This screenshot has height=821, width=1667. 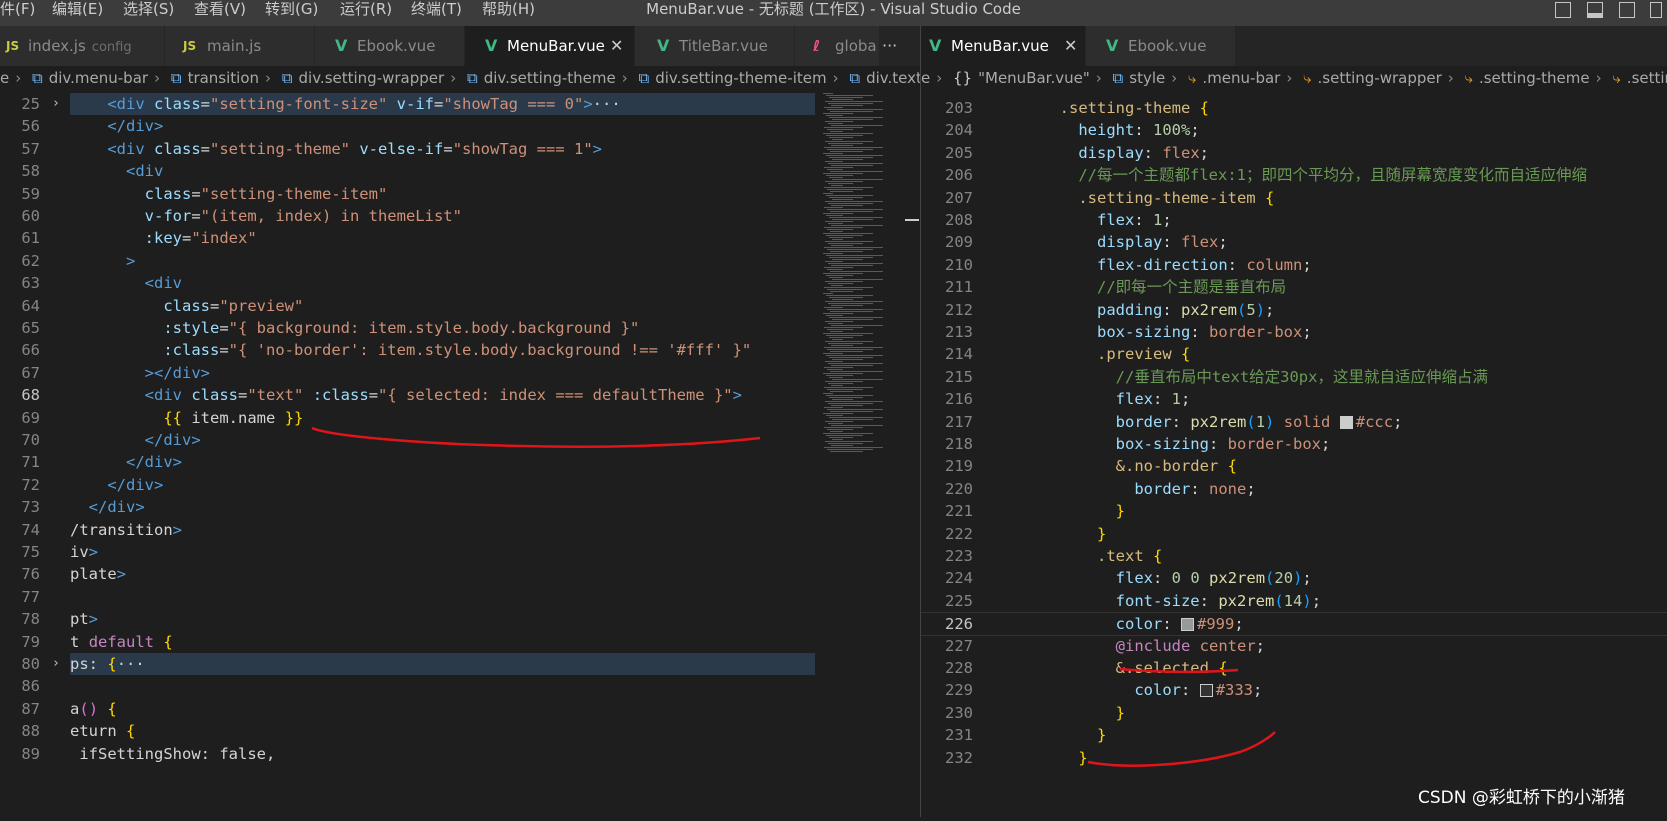 I want to click on code-line: 212 padding: px2rem(5);, so click(x=1294, y=310).